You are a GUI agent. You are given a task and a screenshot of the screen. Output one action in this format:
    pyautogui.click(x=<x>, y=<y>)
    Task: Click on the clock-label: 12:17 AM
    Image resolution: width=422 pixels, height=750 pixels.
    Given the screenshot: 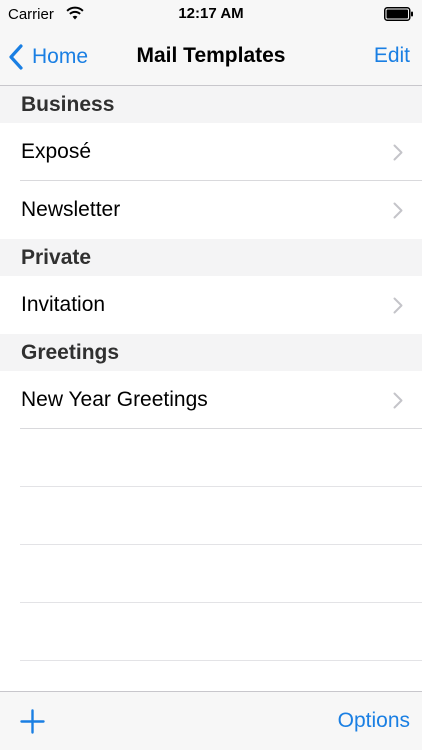 What is the action you would take?
    pyautogui.click(x=211, y=13)
    